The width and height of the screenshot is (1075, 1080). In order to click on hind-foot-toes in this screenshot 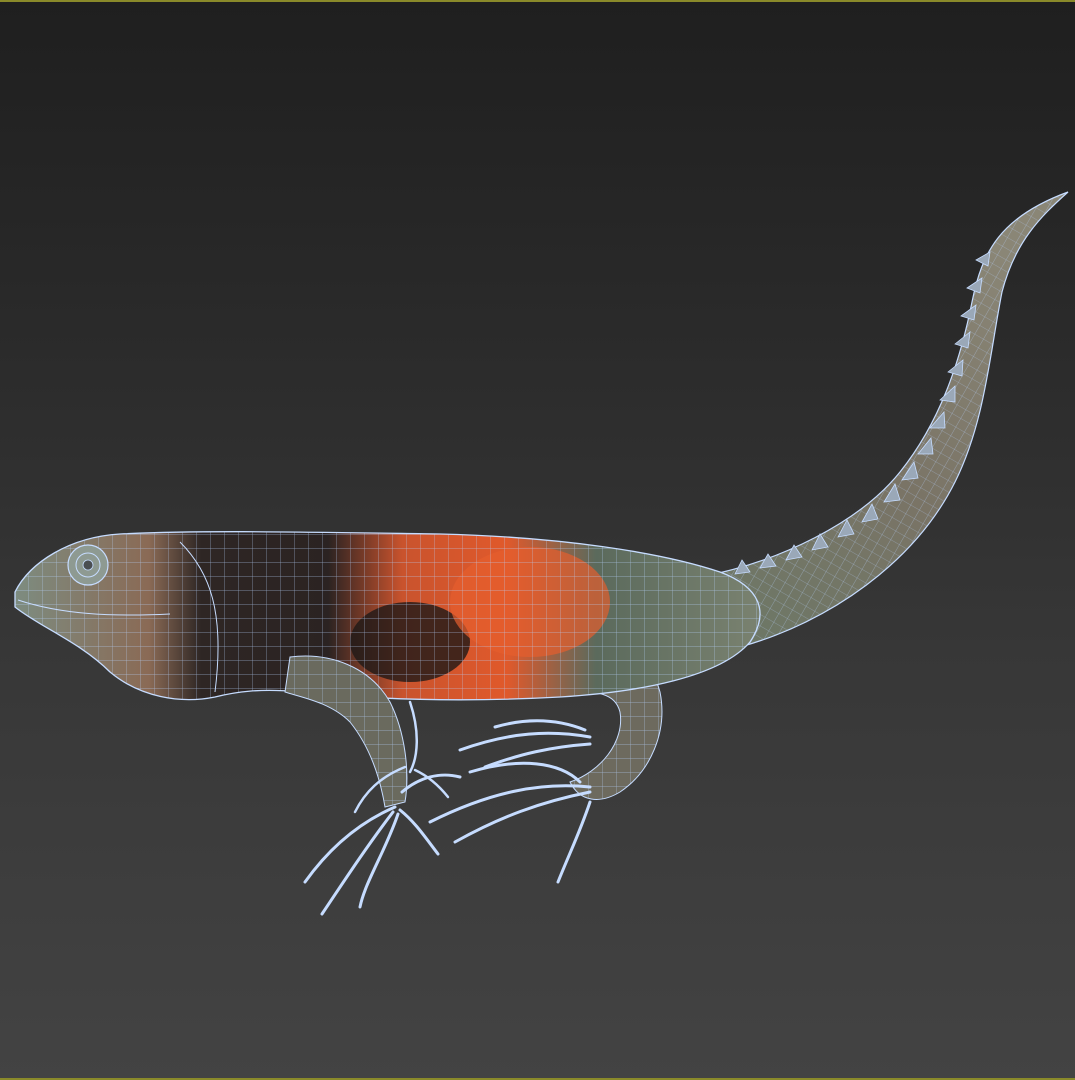, I will do `click(510, 822)`.